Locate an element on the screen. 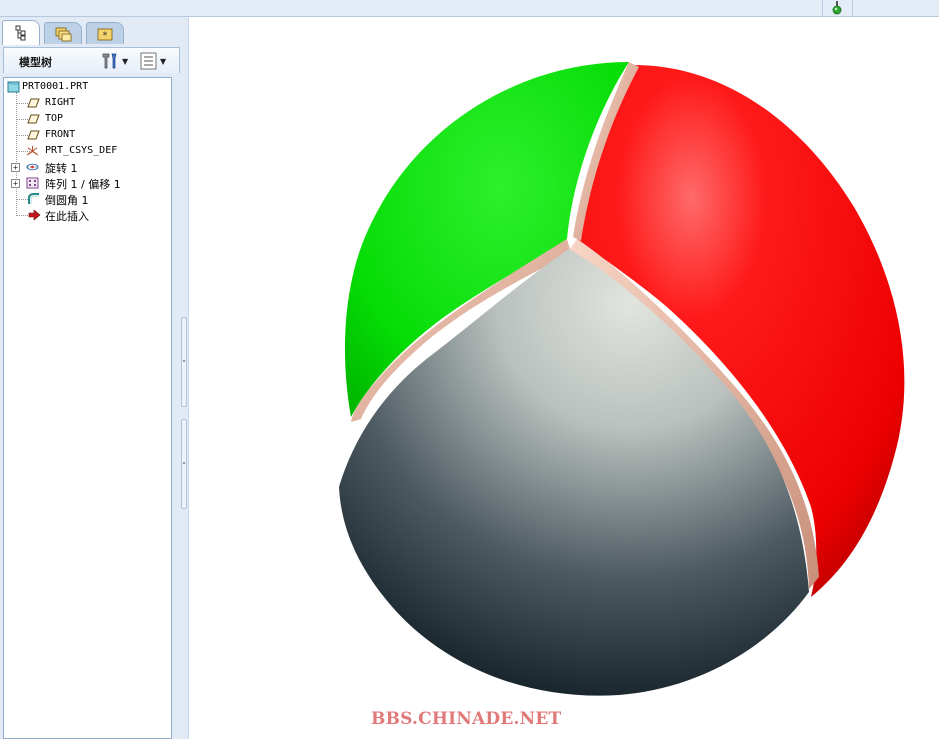 The width and height of the screenshot is (939, 743). tree-item-pattern: + 阵列 1 / 偏移 1 is located at coordinates (87, 183).